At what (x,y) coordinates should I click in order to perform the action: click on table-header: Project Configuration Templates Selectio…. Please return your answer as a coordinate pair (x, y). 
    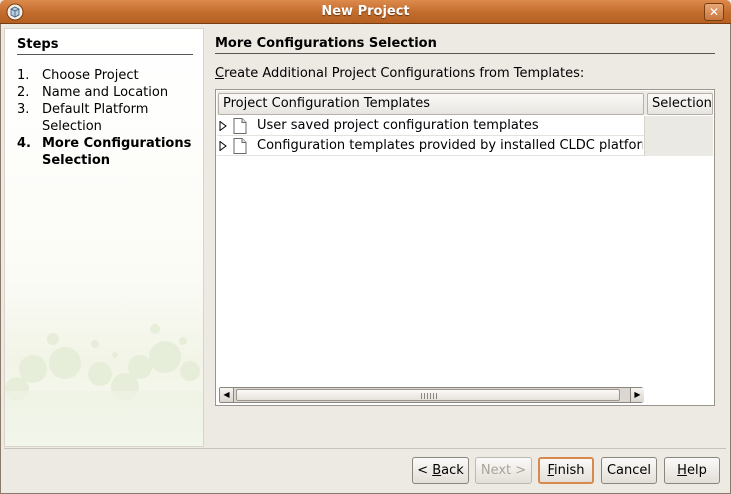
    Looking at the image, I should click on (465, 103).